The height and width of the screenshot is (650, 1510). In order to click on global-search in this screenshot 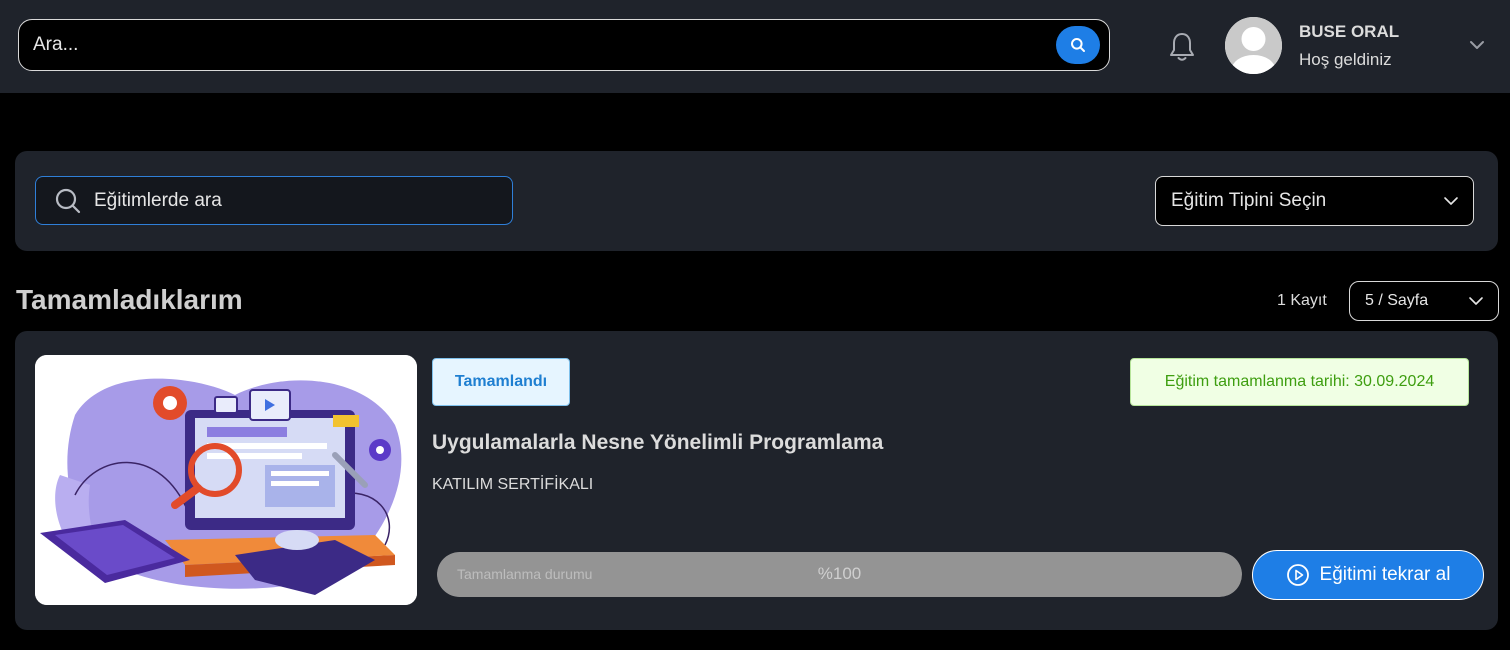, I will do `click(564, 45)`.